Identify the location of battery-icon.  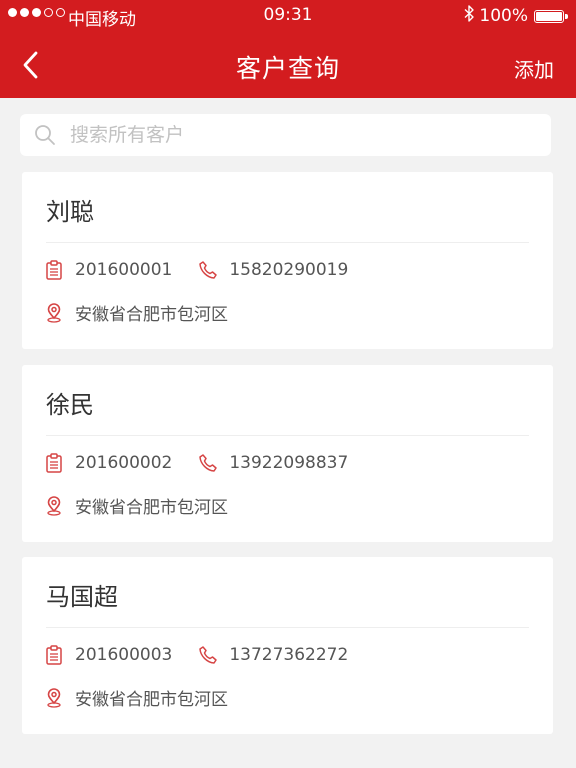
(551, 16).